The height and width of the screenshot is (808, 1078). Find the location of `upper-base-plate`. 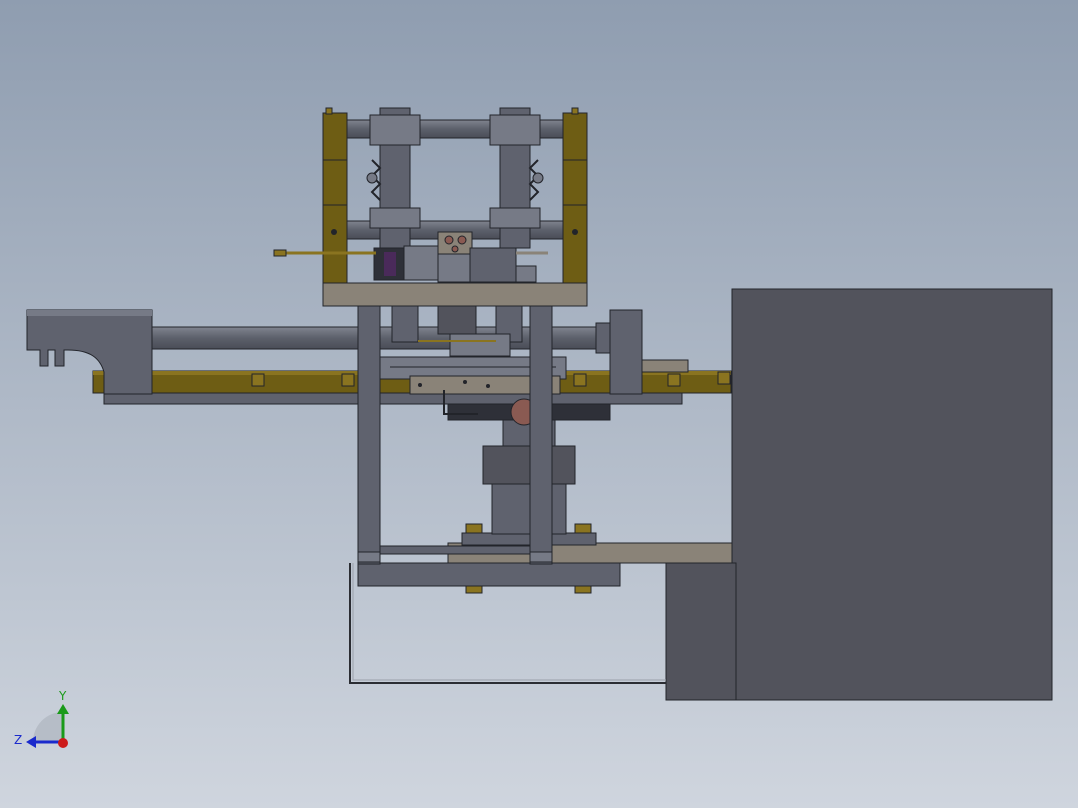

upper-base-plate is located at coordinates (455, 294).